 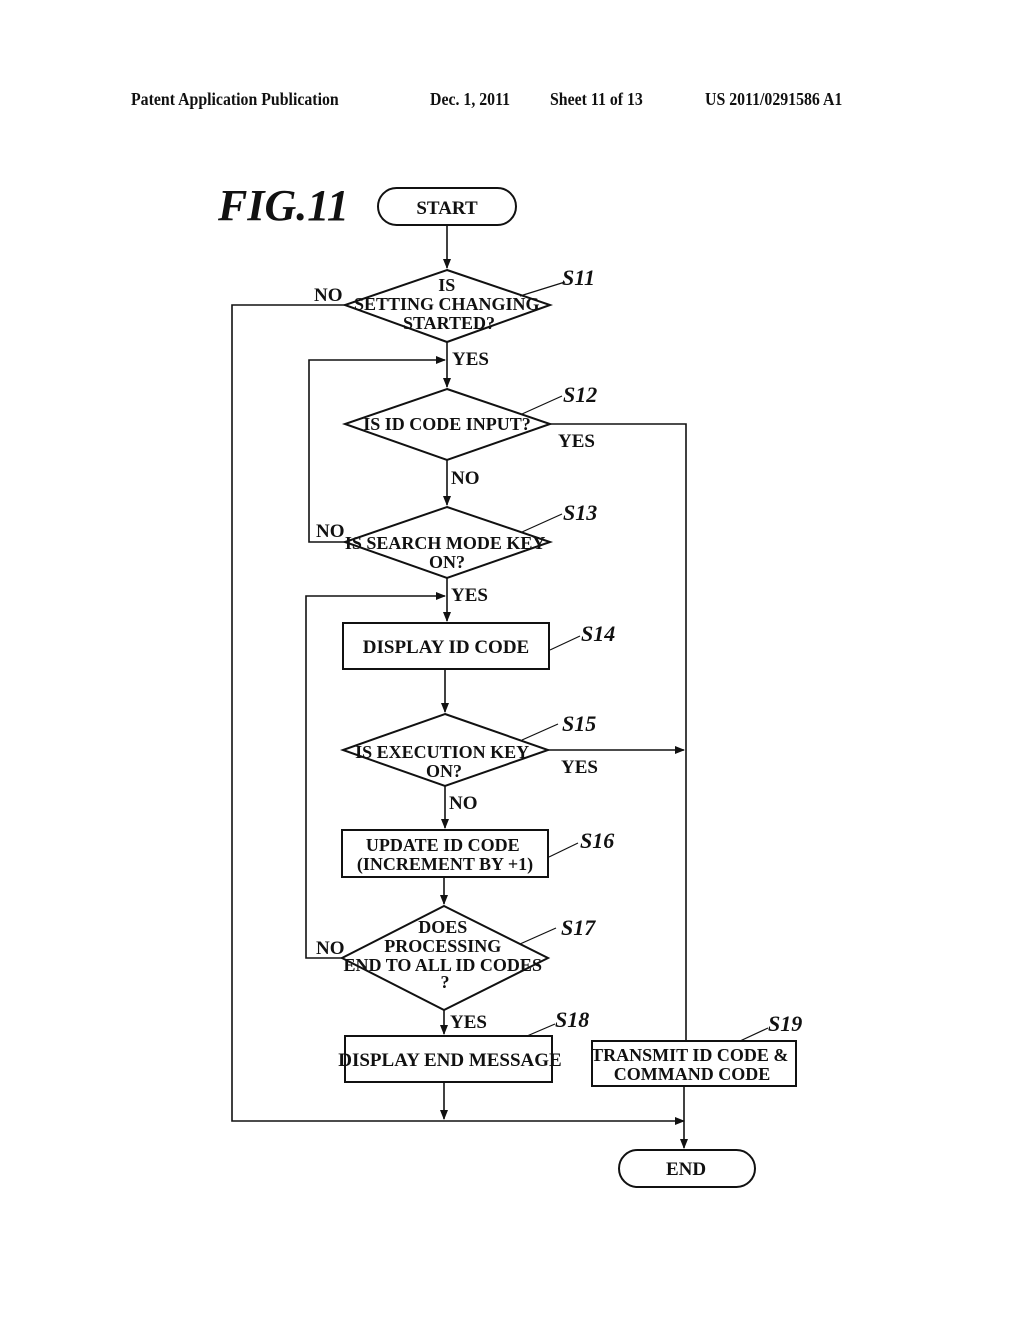 I want to click on decision-s17: DOES PROCESSING END TO ALL ID CODES ?, so click(x=445, y=958).